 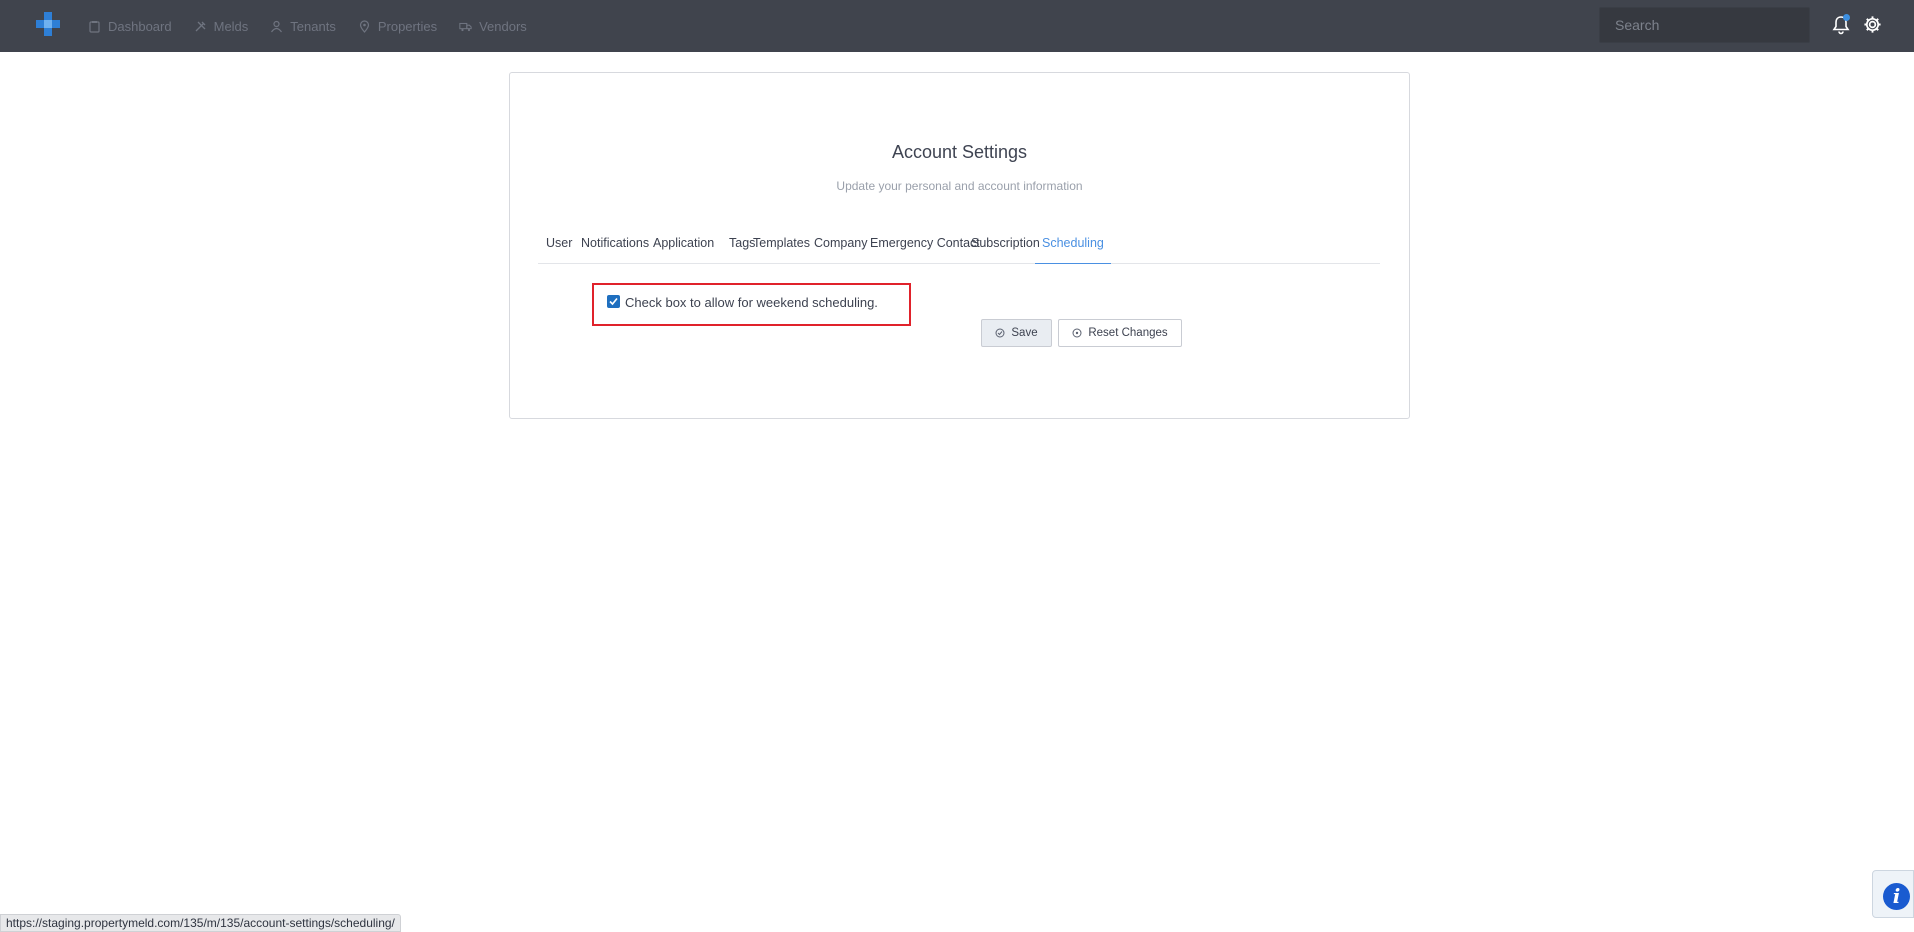 I want to click on nav-item-label: Melds, so click(x=231, y=26).